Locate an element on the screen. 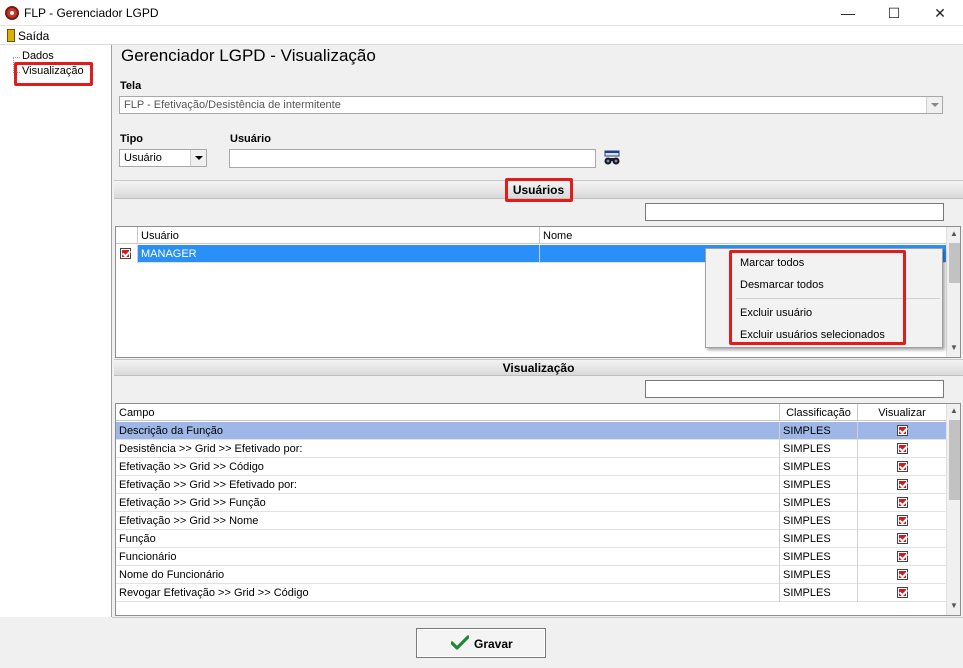 This screenshot has width=963, height=668. app-logo-icon is located at coordinates (12, 13).